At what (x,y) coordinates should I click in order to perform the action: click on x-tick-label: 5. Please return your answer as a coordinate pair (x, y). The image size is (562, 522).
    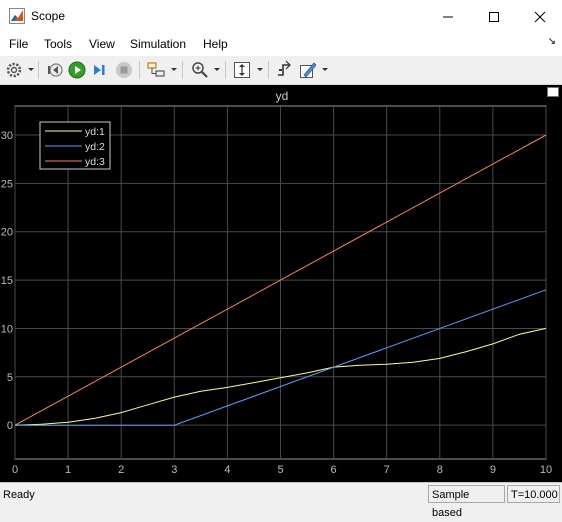
    Looking at the image, I should click on (280, 470).